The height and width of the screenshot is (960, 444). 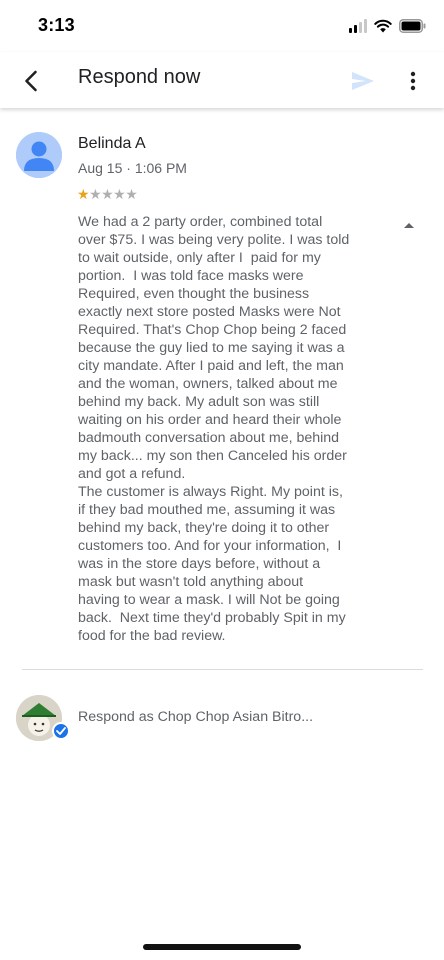 What do you see at coordinates (412, 26) in the screenshot?
I see `battery-icon` at bounding box center [412, 26].